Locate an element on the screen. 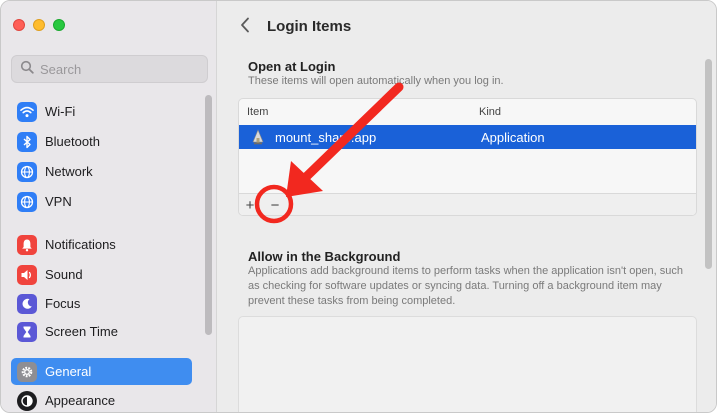 The height and width of the screenshot is (413, 717). table-footer: + − is located at coordinates (467, 204).